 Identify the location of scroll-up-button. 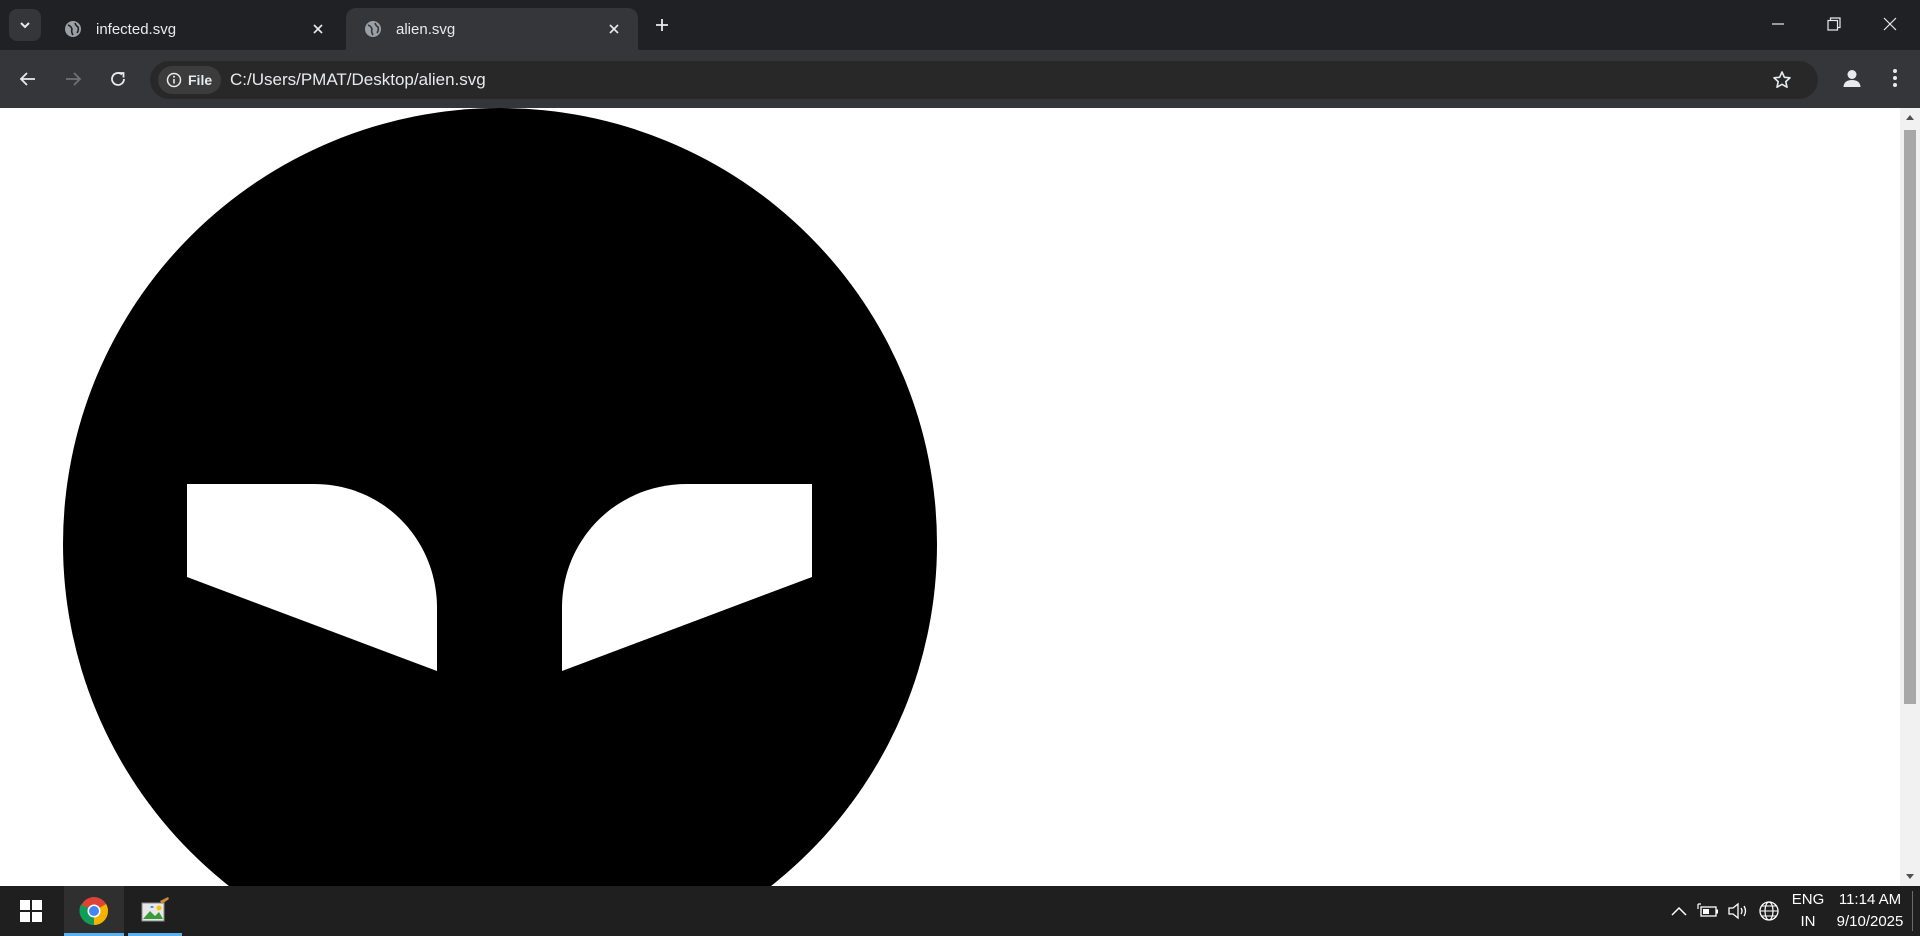
(1910, 117).